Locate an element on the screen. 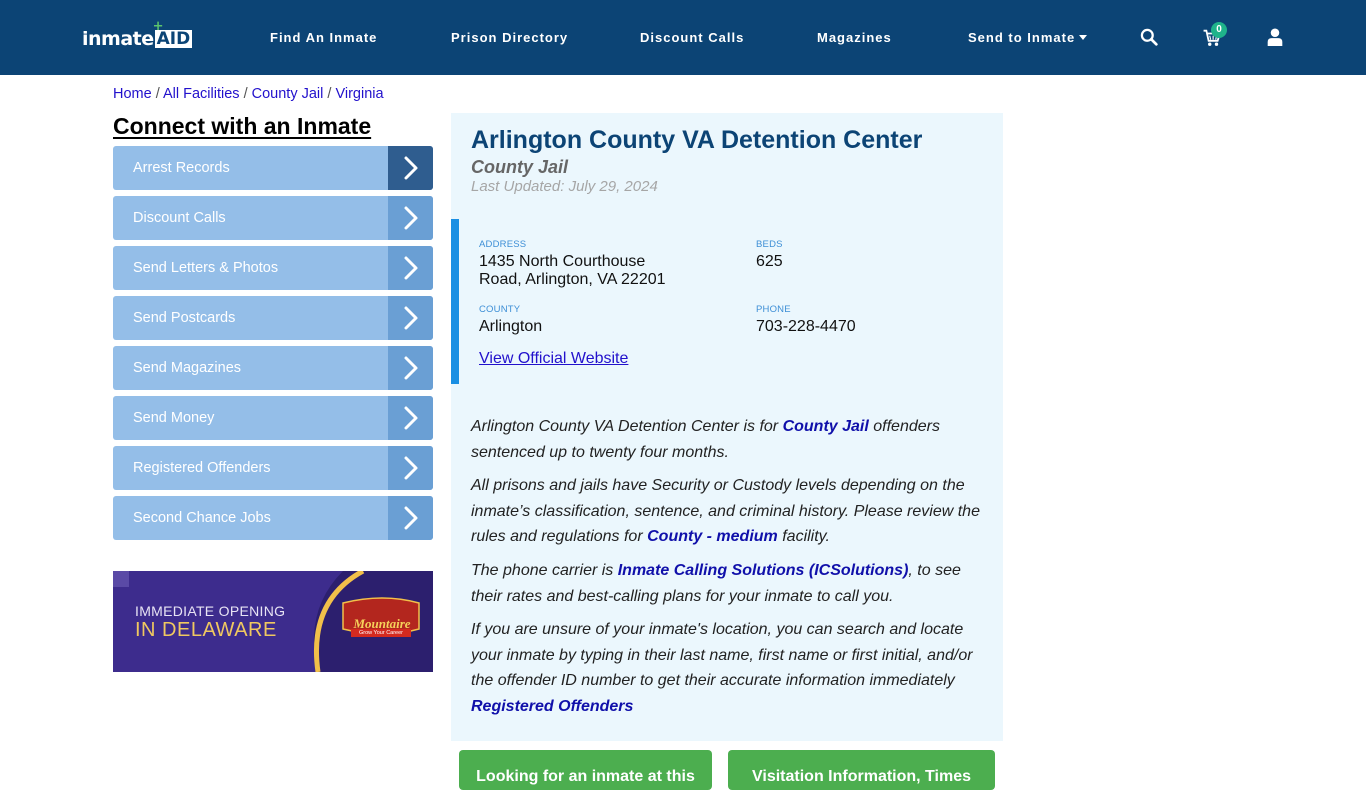 The image size is (1366, 790). sidebar-item-label: Discount Calls is located at coordinates (179, 218).